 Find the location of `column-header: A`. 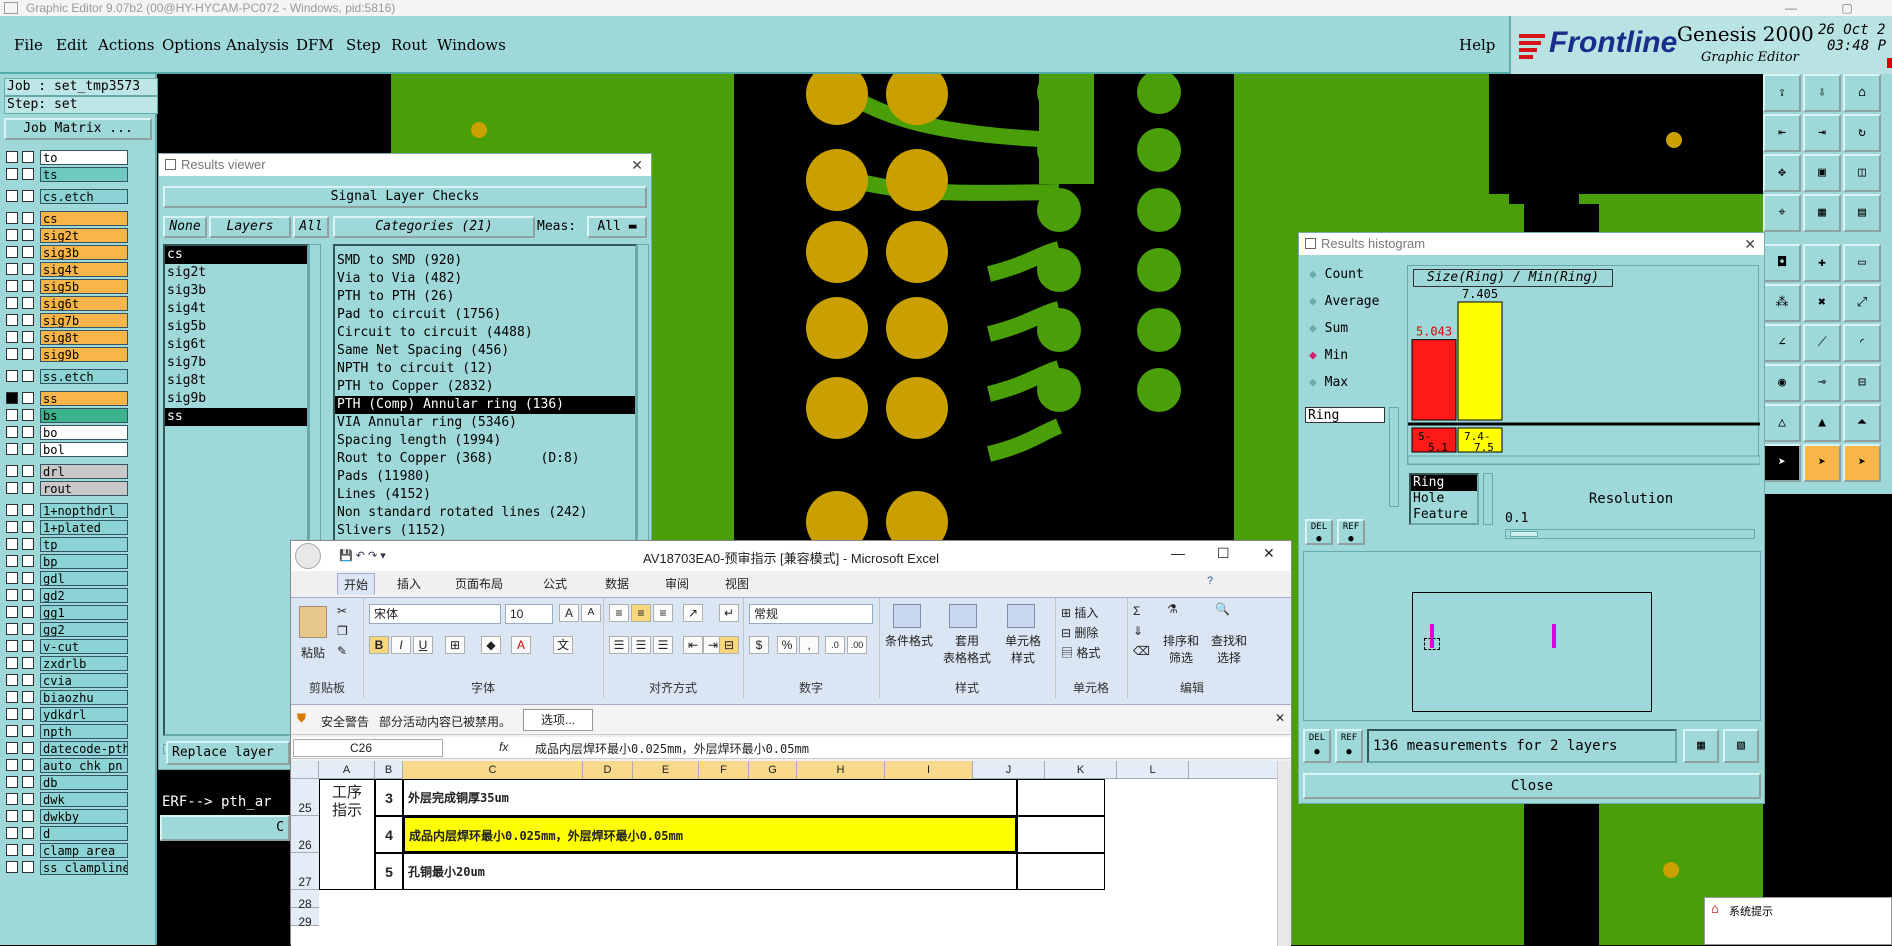

column-header: A is located at coordinates (347, 770).